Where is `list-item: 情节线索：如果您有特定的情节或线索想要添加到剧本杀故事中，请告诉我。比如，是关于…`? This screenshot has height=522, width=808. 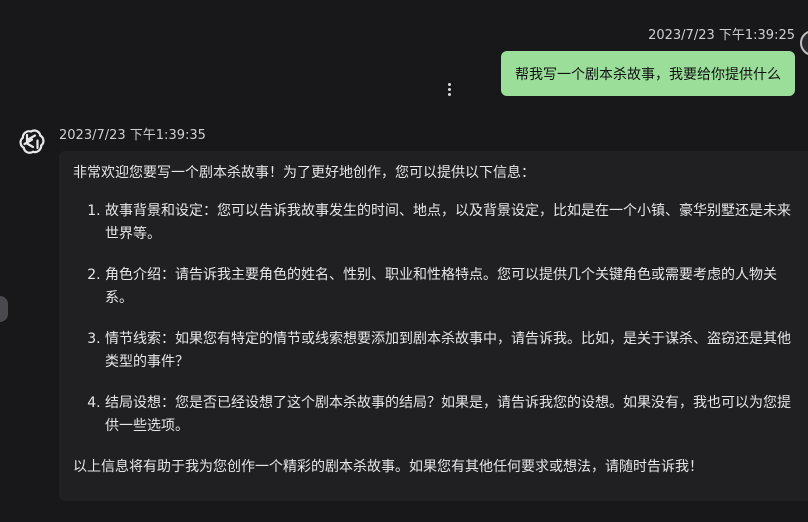
list-item: 情节线索：如果您有特定的情节或线索想要添加到剧本杀故事中，请告诉我。比如，是关于… is located at coordinates (455, 351).